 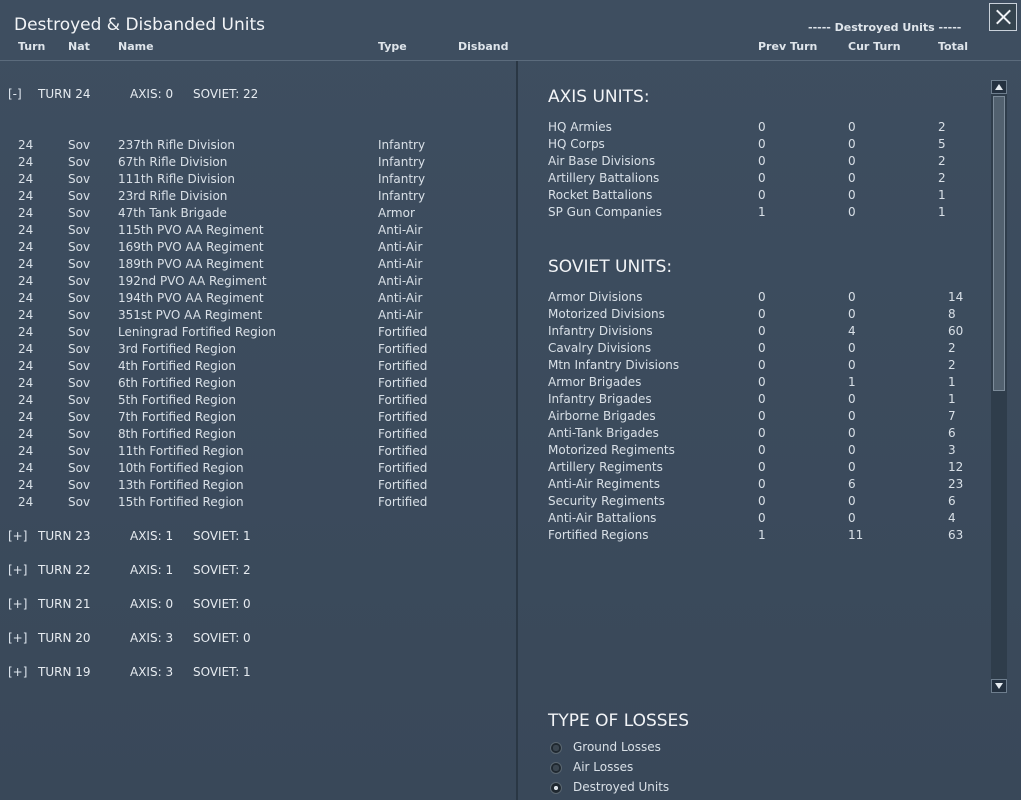 What do you see at coordinates (956, 484) in the screenshot?
I see `stat-total: 23` at bounding box center [956, 484].